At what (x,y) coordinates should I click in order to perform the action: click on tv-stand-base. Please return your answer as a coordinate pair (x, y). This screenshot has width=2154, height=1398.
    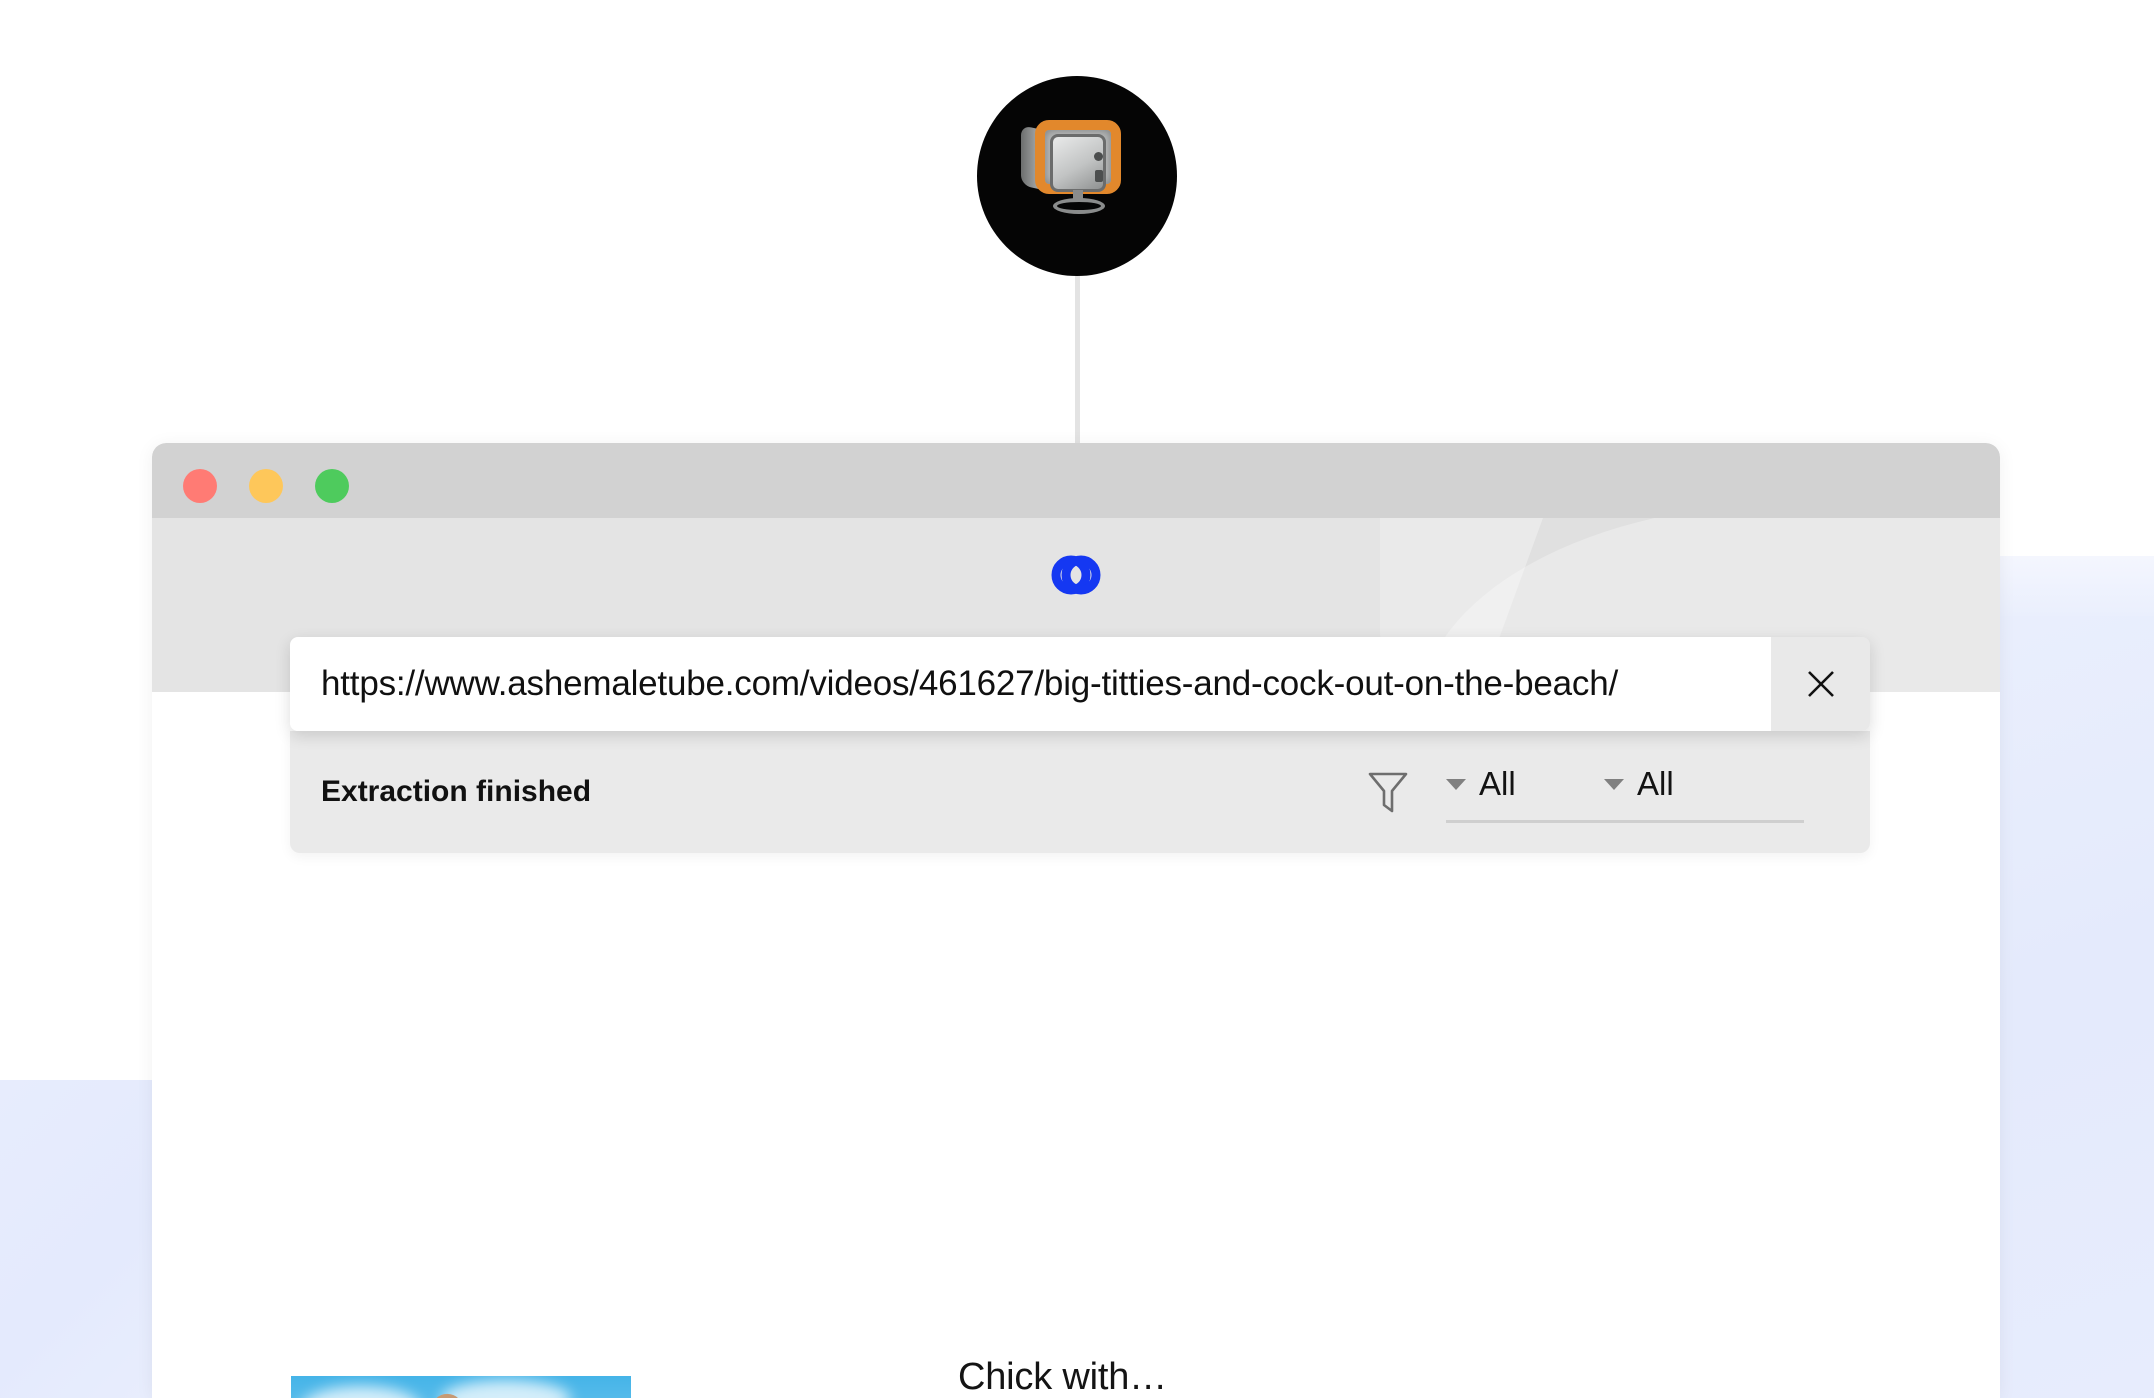
    Looking at the image, I should click on (1079, 206).